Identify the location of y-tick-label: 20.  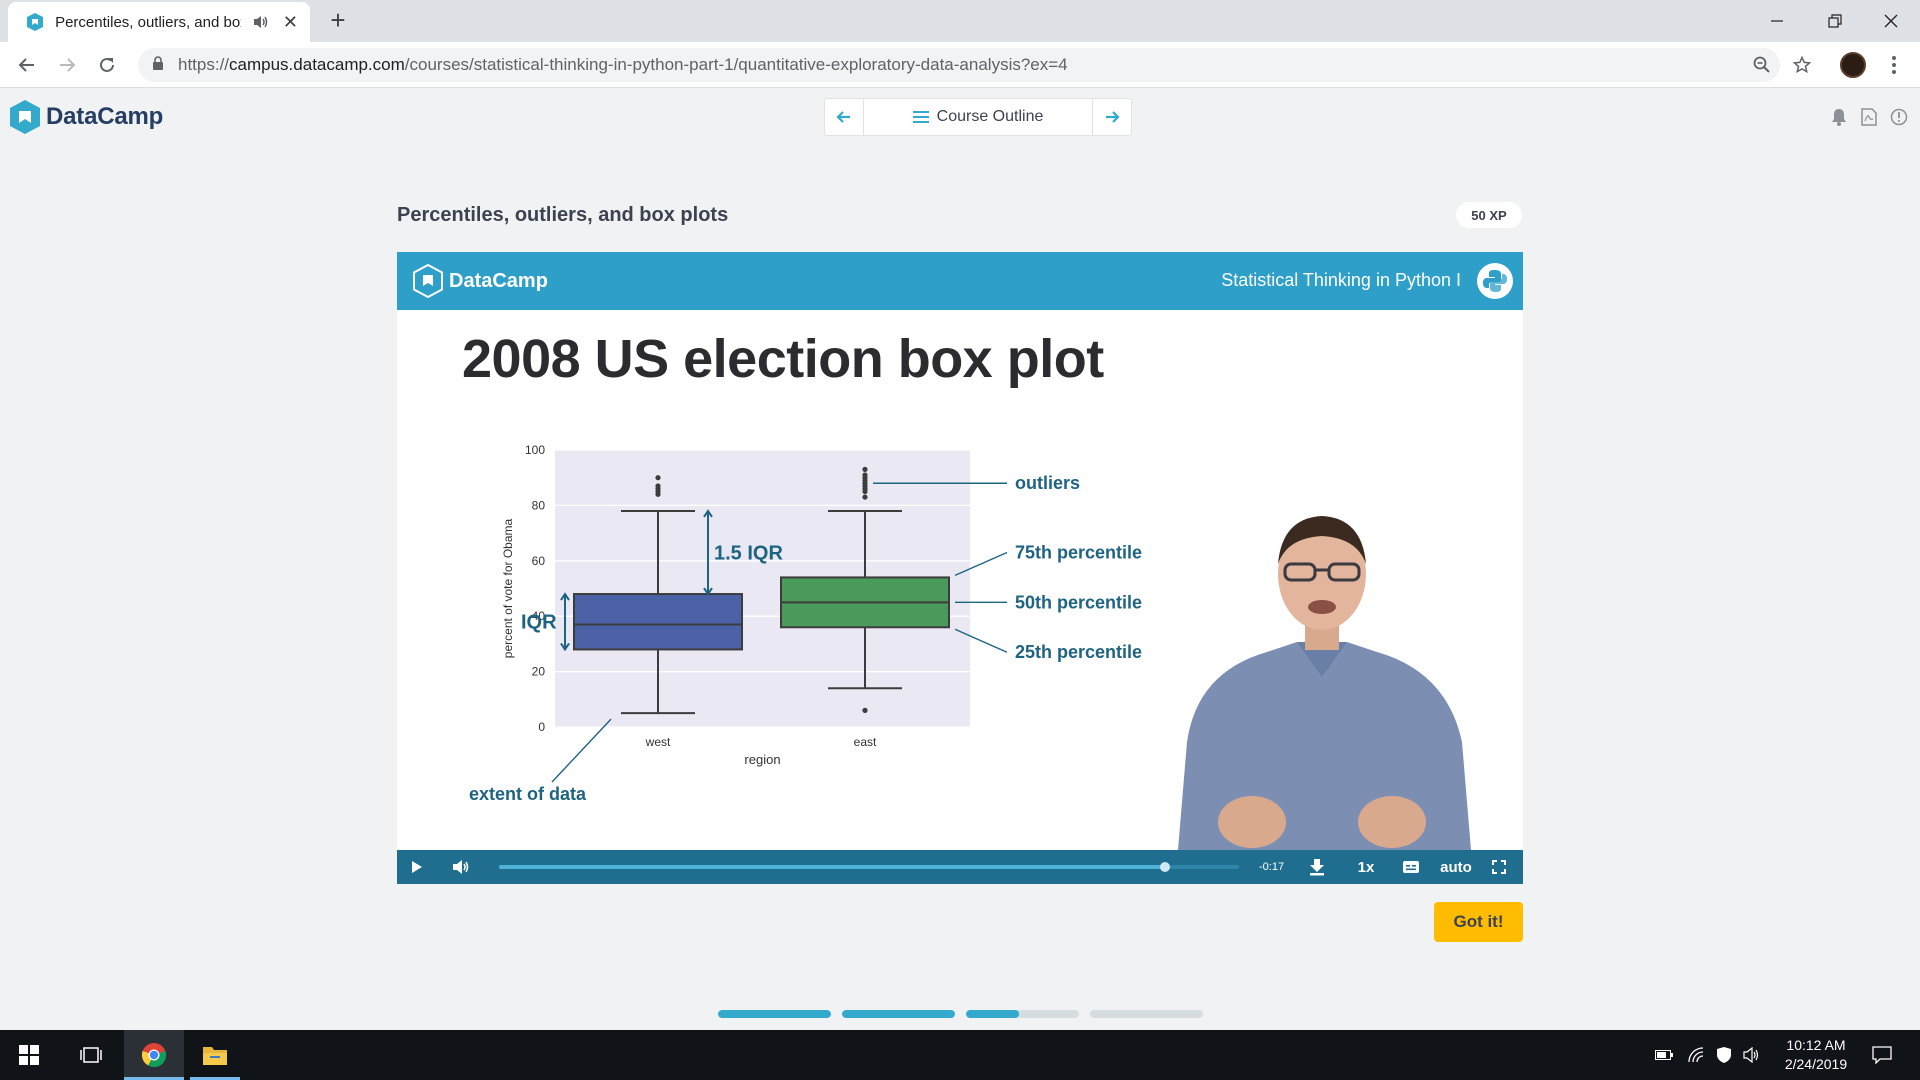
(539, 672).